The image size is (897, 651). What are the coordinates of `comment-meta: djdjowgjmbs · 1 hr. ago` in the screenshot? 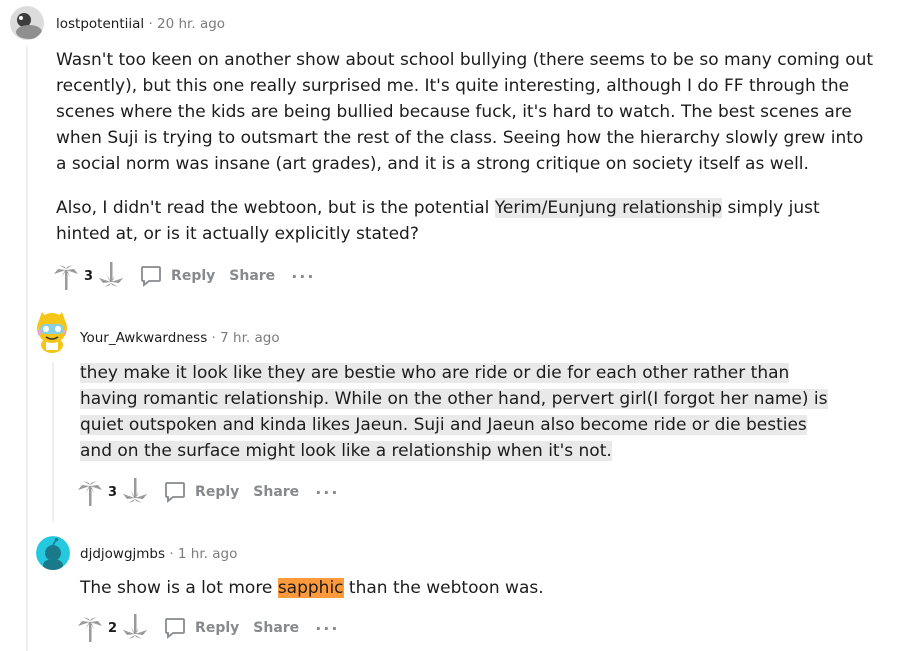 It's located at (158, 554).